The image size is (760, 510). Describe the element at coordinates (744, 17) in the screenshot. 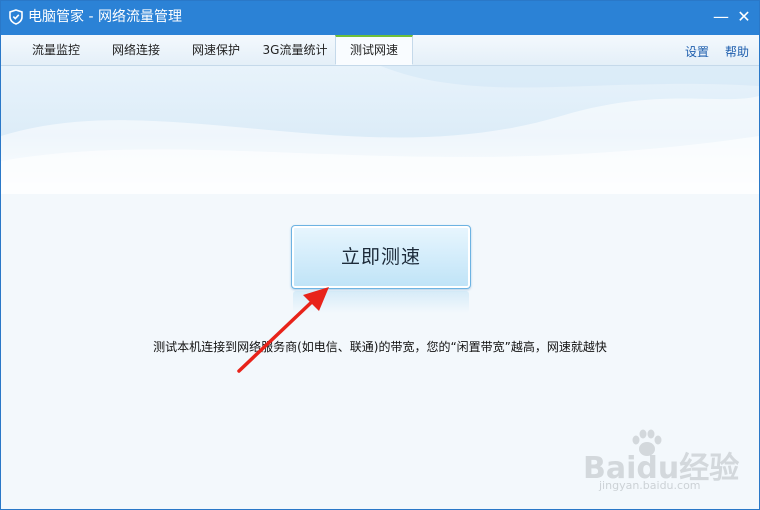

I see `close-button: ✕` at that location.